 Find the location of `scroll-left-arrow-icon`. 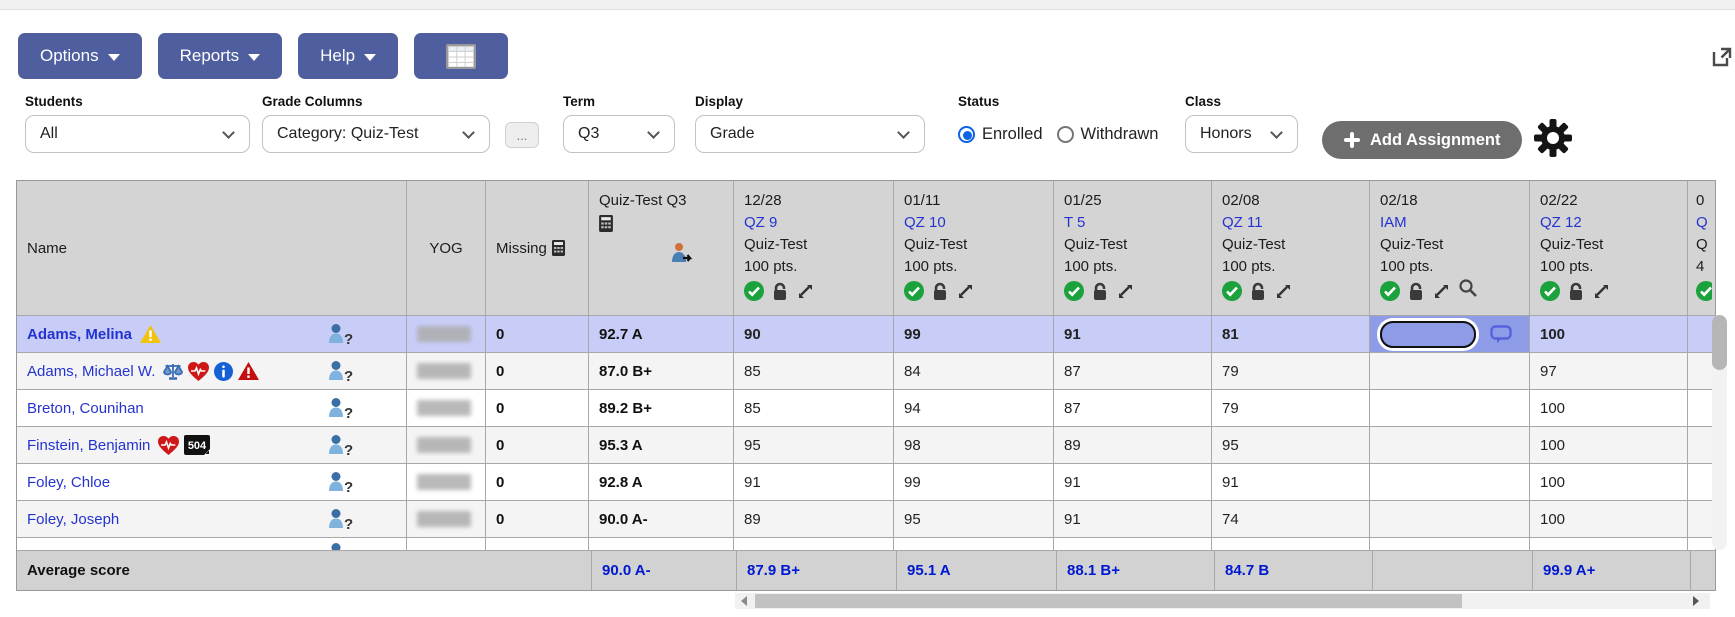

scroll-left-arrow-icon is located at coordinates (744, 601).